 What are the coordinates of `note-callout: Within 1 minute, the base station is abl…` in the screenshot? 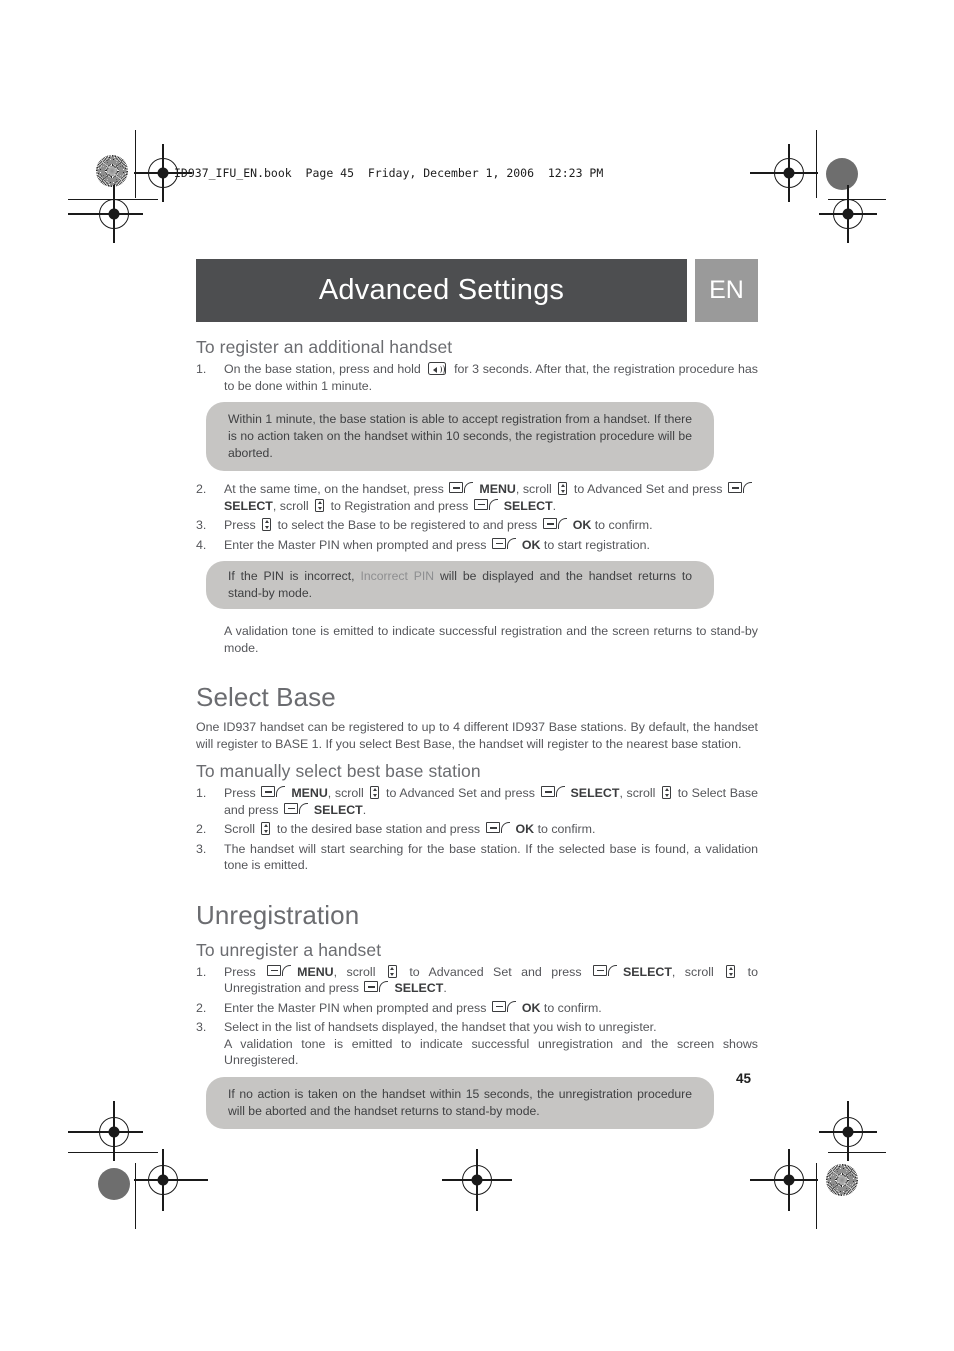 It's located at (460, 436).